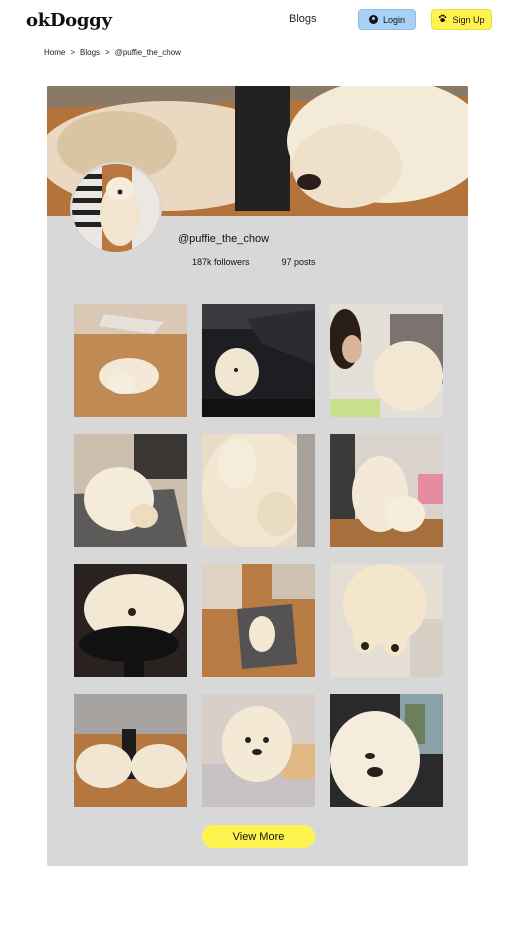 This screenshot has height=931, width=512. Describe the element at coordinates (69, 20) in the screenshot. I see `site-logo: okDoggy` at that location.